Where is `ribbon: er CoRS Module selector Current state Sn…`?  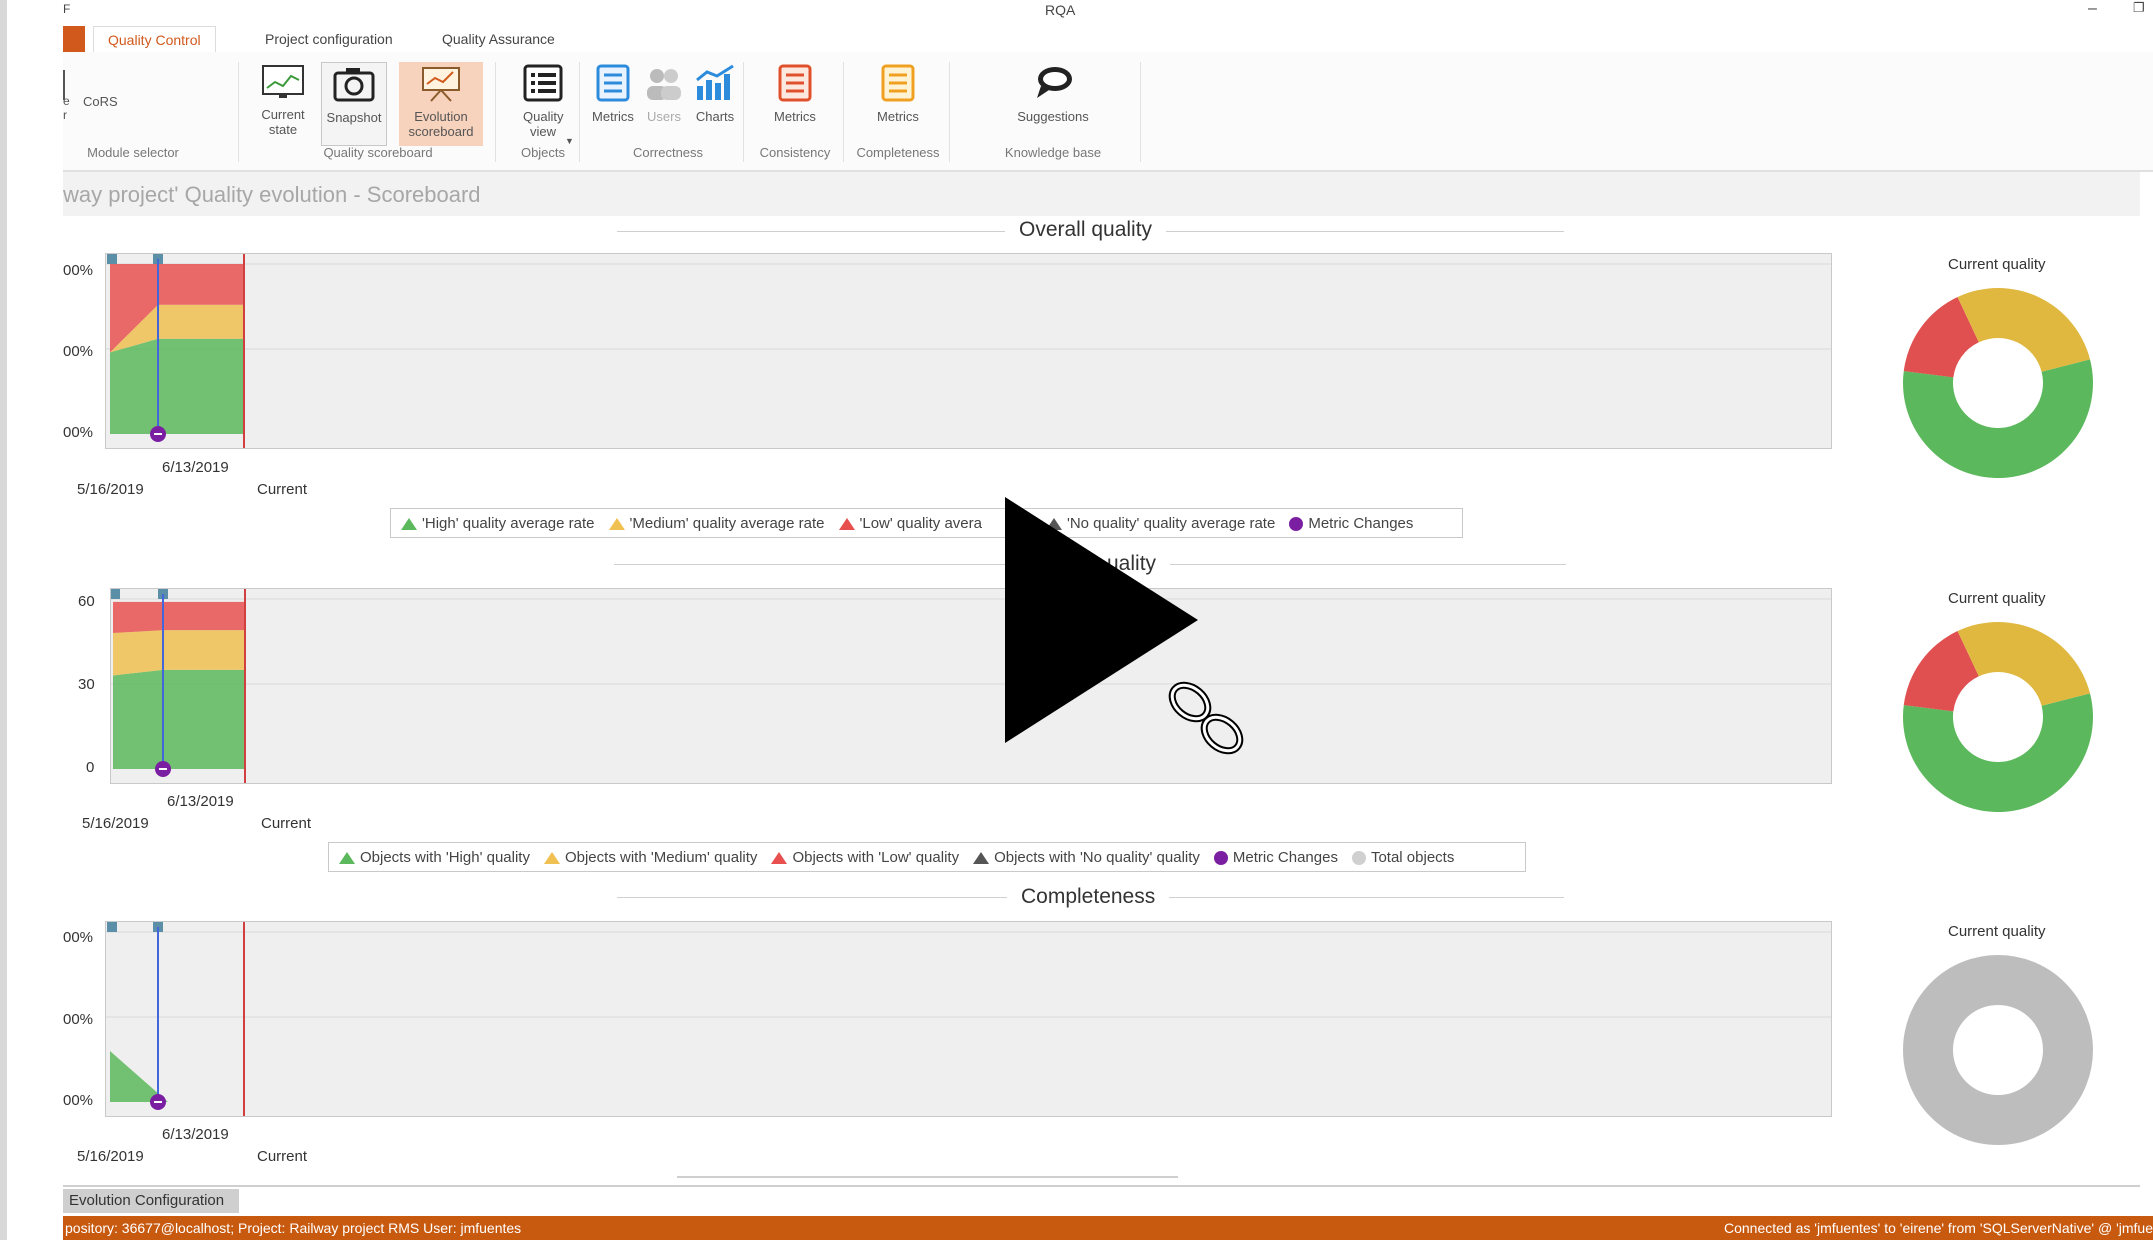 ribbon: er CoRS Module selector Current state Sn… is located at coordinates (1108, 112).